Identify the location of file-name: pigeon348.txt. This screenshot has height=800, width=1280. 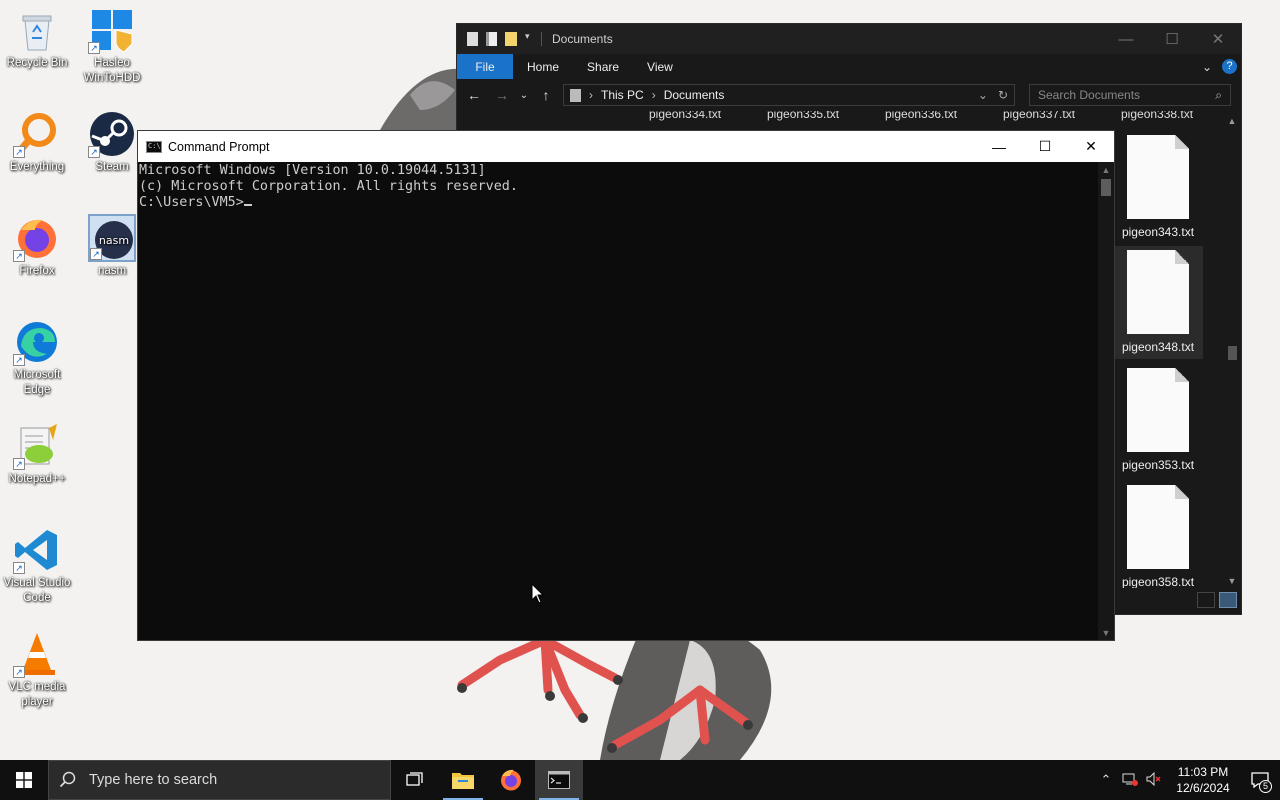
(1158, 347).